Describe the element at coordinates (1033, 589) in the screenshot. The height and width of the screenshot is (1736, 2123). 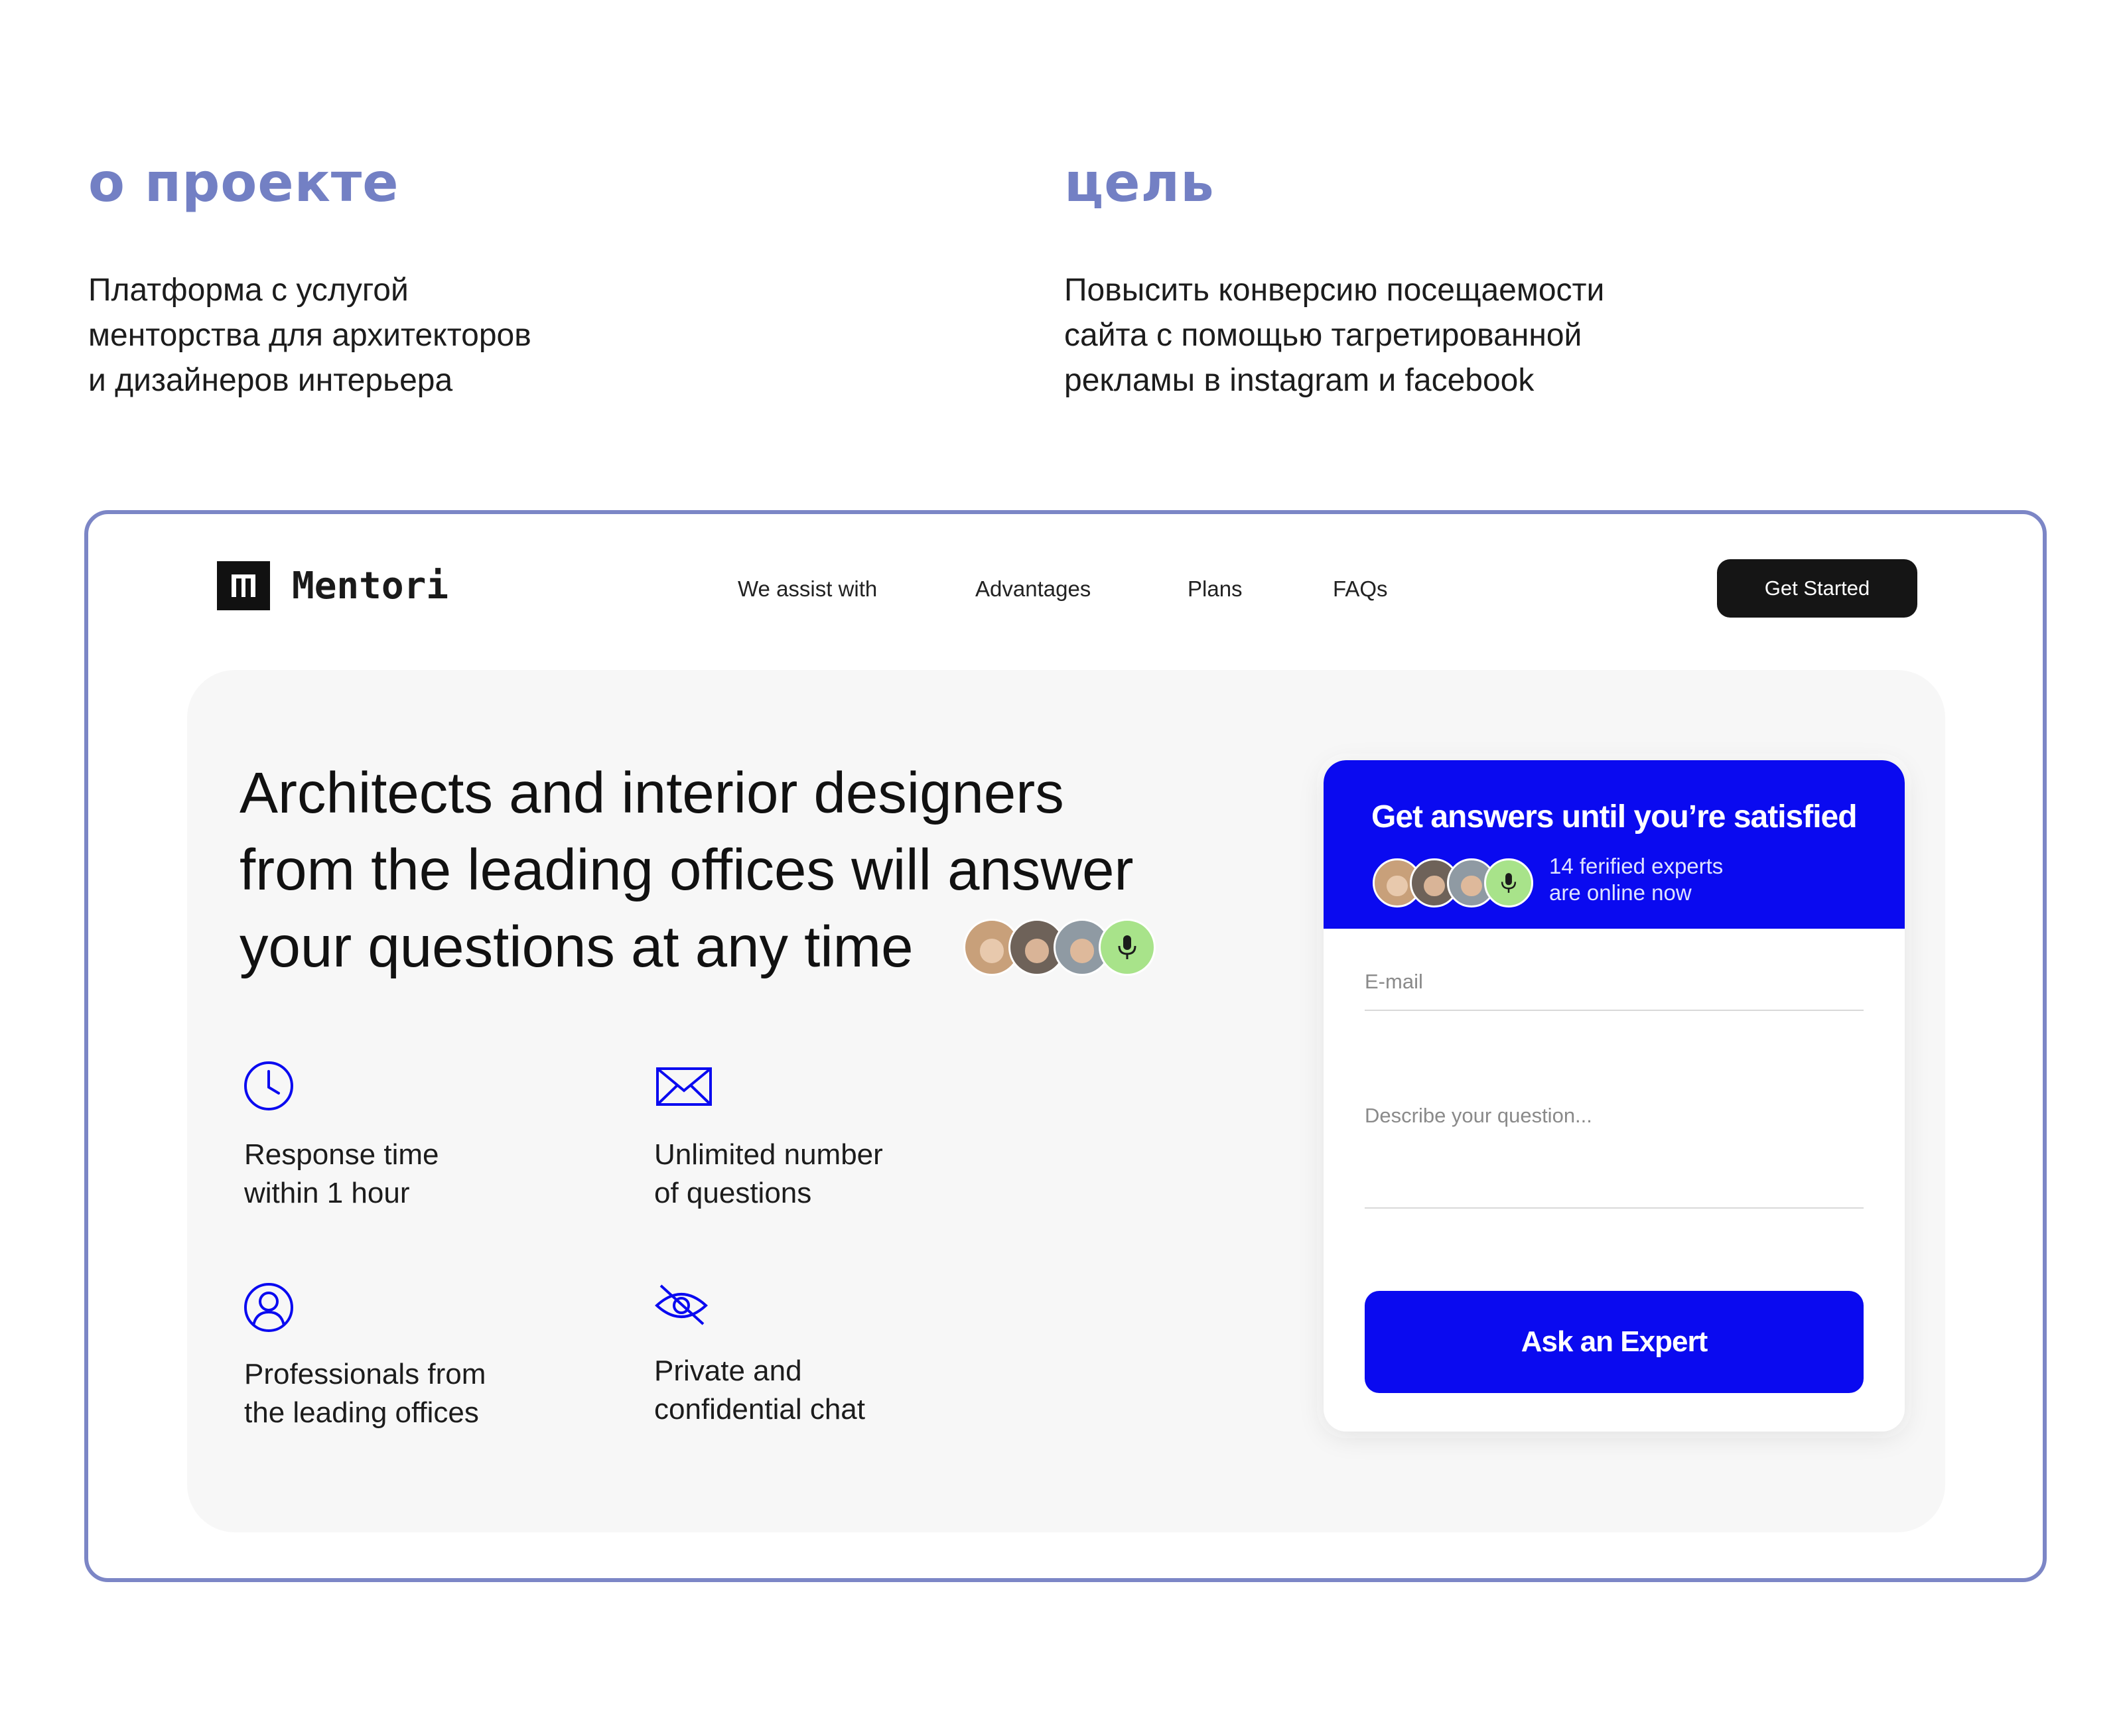
I see `nav-advantages: Advantages` at that location.